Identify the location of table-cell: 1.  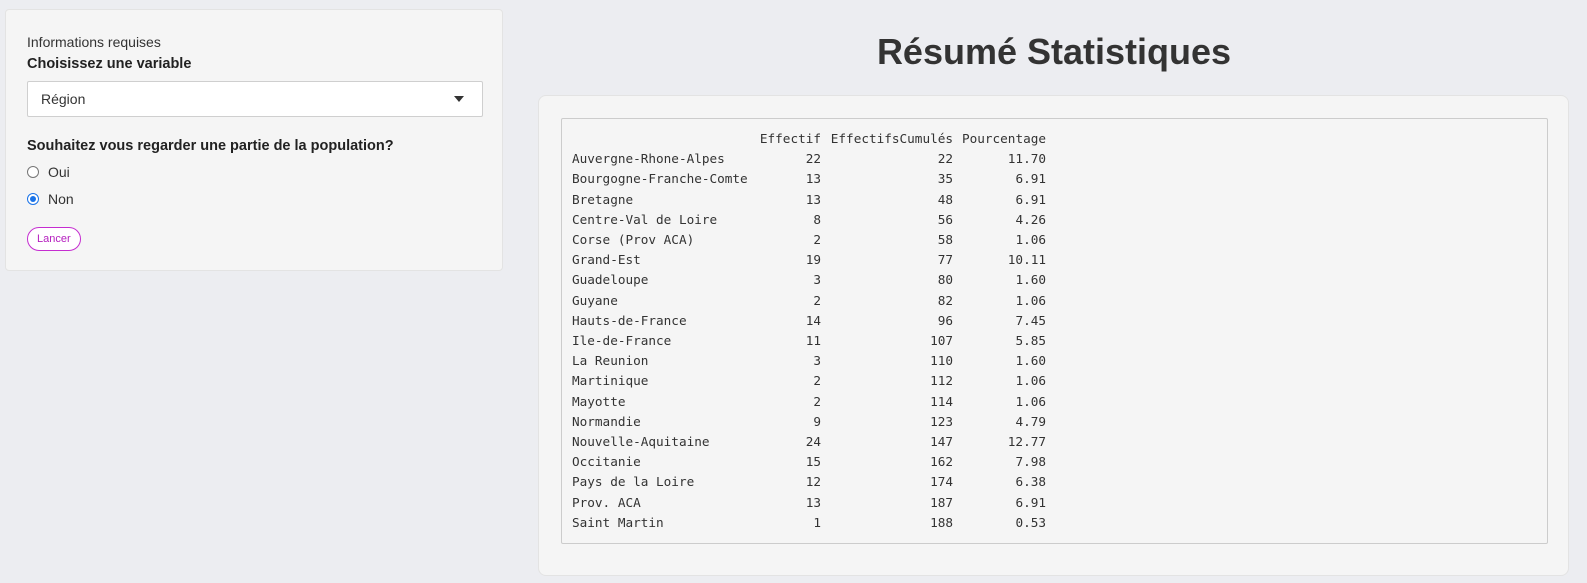
(817, 522).